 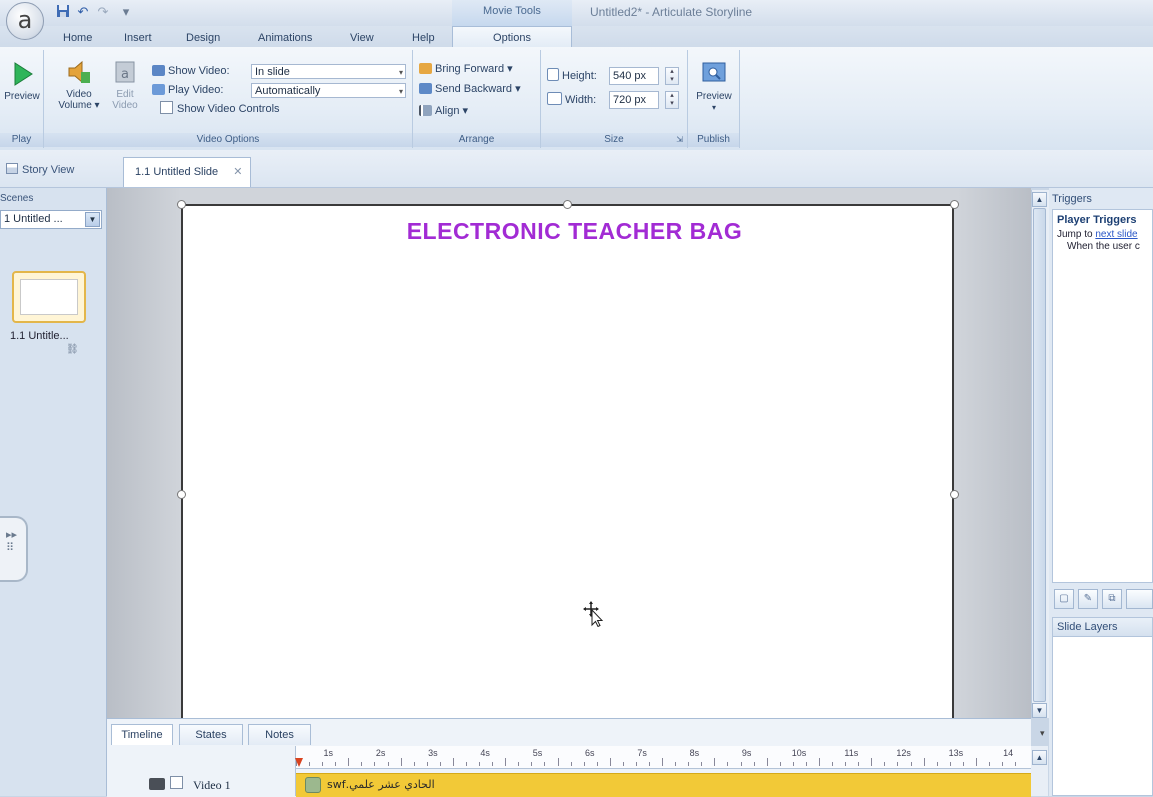 I want to click on preview-monitor-icon, so click(x=714, y=74).